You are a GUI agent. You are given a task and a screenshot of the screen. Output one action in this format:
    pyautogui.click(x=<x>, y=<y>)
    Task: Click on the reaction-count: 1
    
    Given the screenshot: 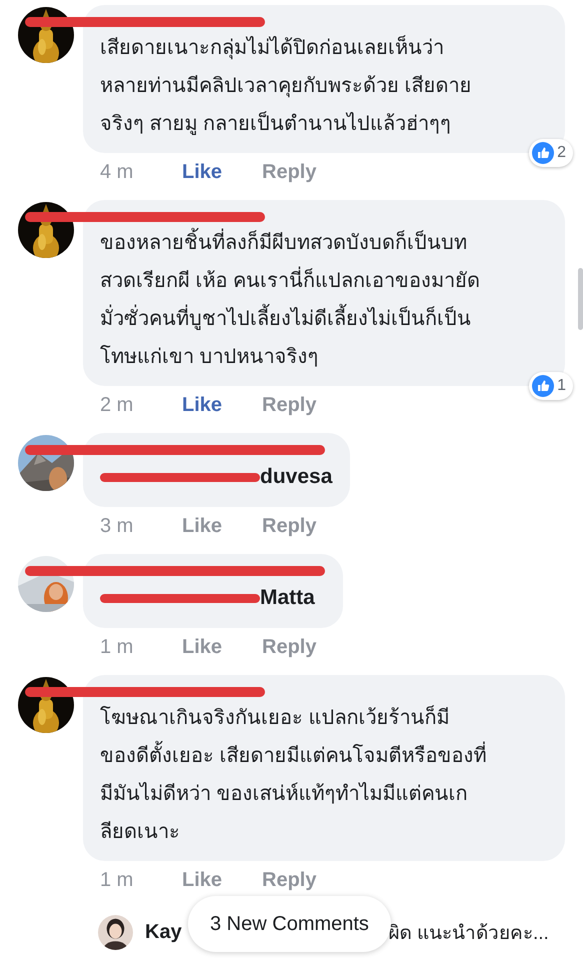 What is the action you would take?
    pyautogui.click(x=551, y=386)
    